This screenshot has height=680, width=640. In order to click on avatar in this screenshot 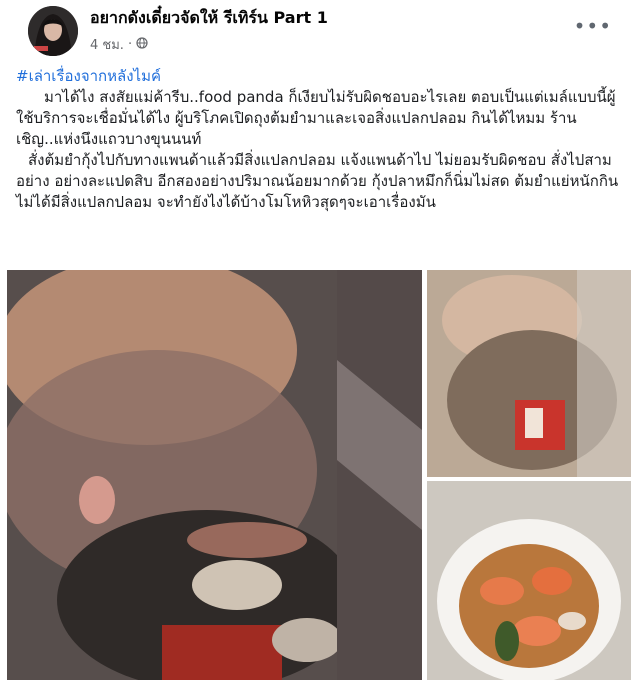, I will do `click(53, 31)`.